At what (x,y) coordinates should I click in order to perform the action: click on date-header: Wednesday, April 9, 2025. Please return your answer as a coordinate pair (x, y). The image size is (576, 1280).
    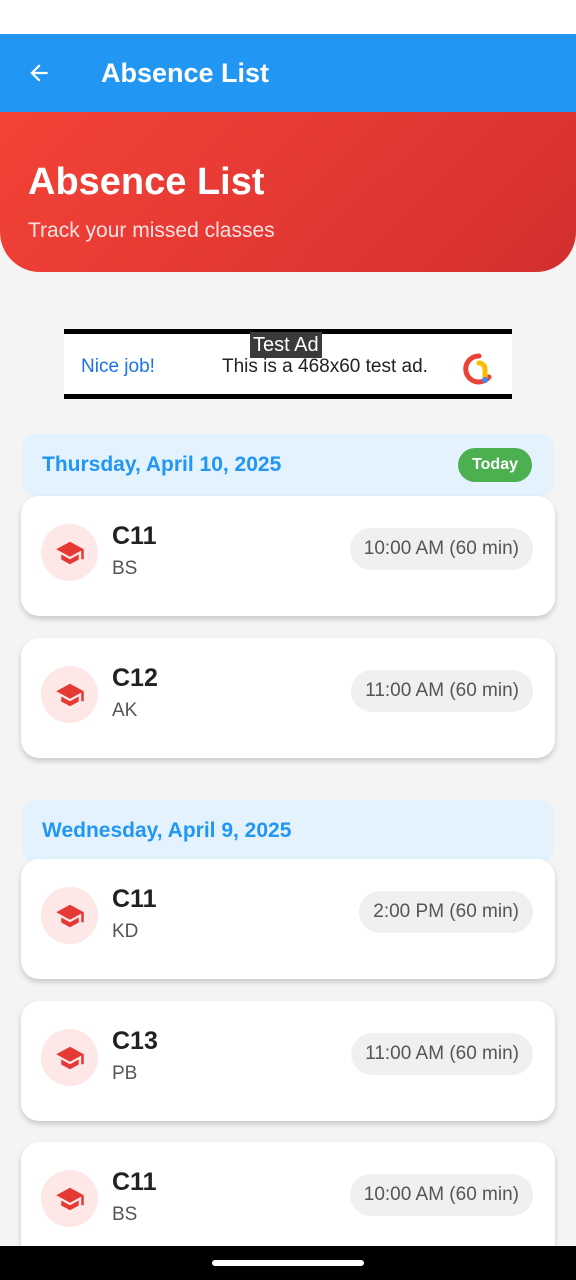
    Looking at the image, I should click on (288, 831).